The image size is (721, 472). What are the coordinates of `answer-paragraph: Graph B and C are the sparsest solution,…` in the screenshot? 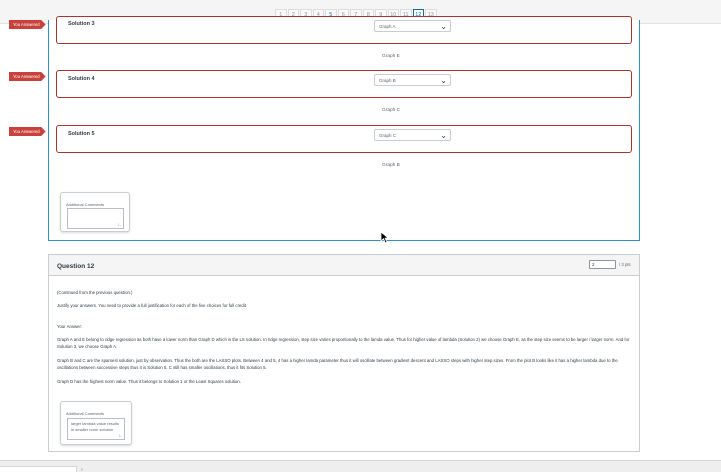 It's located at (337, 364).